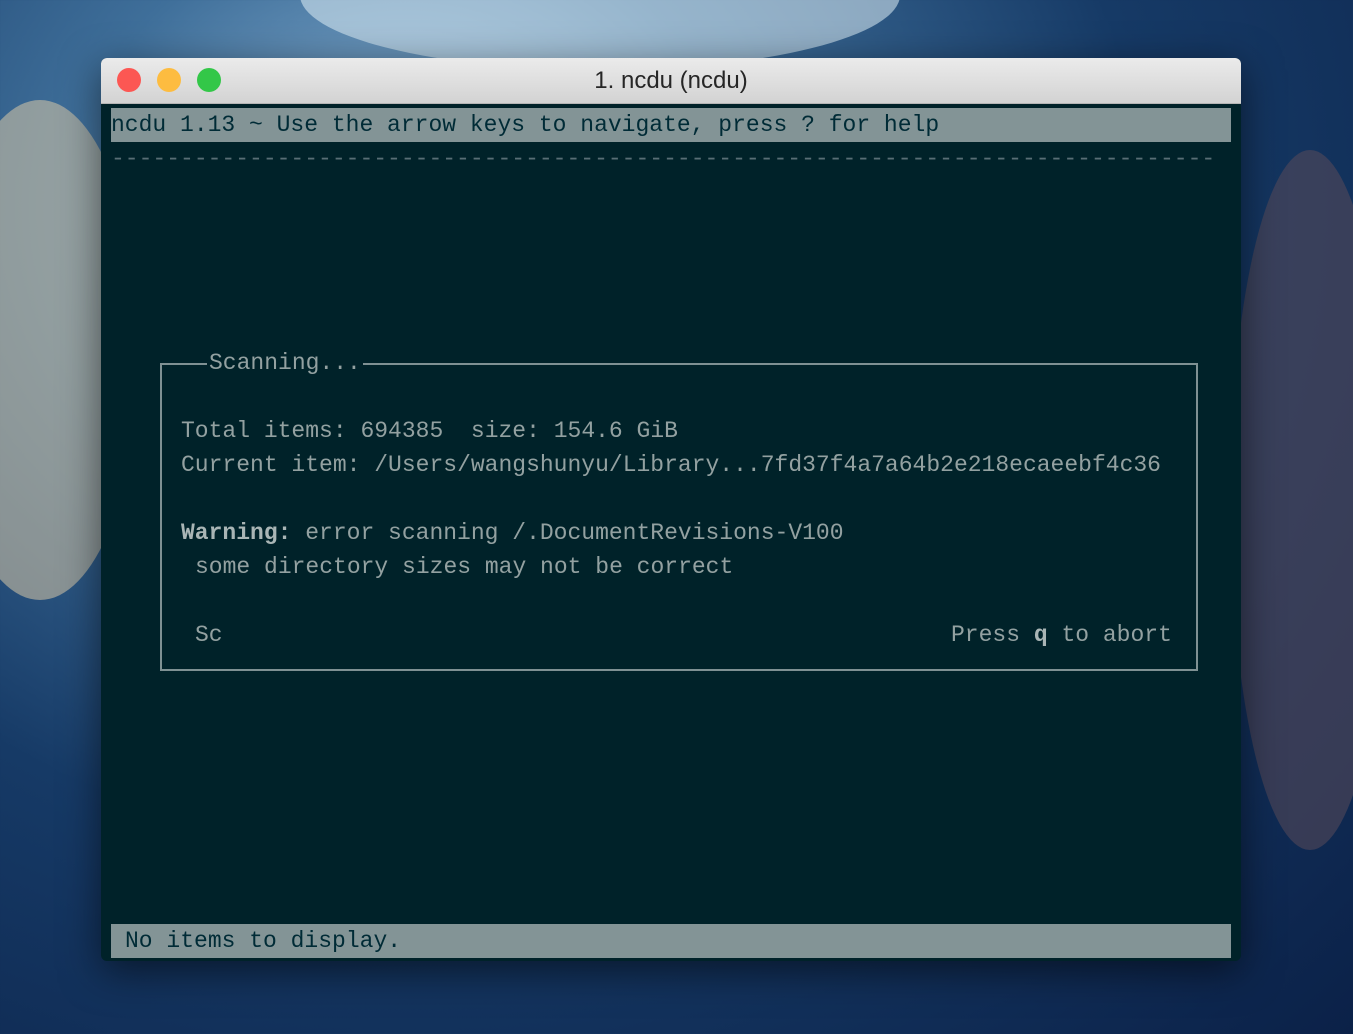 This screenshot has width=1353, height=1034. I want to click on abort-key: q, so click(1040, 635).